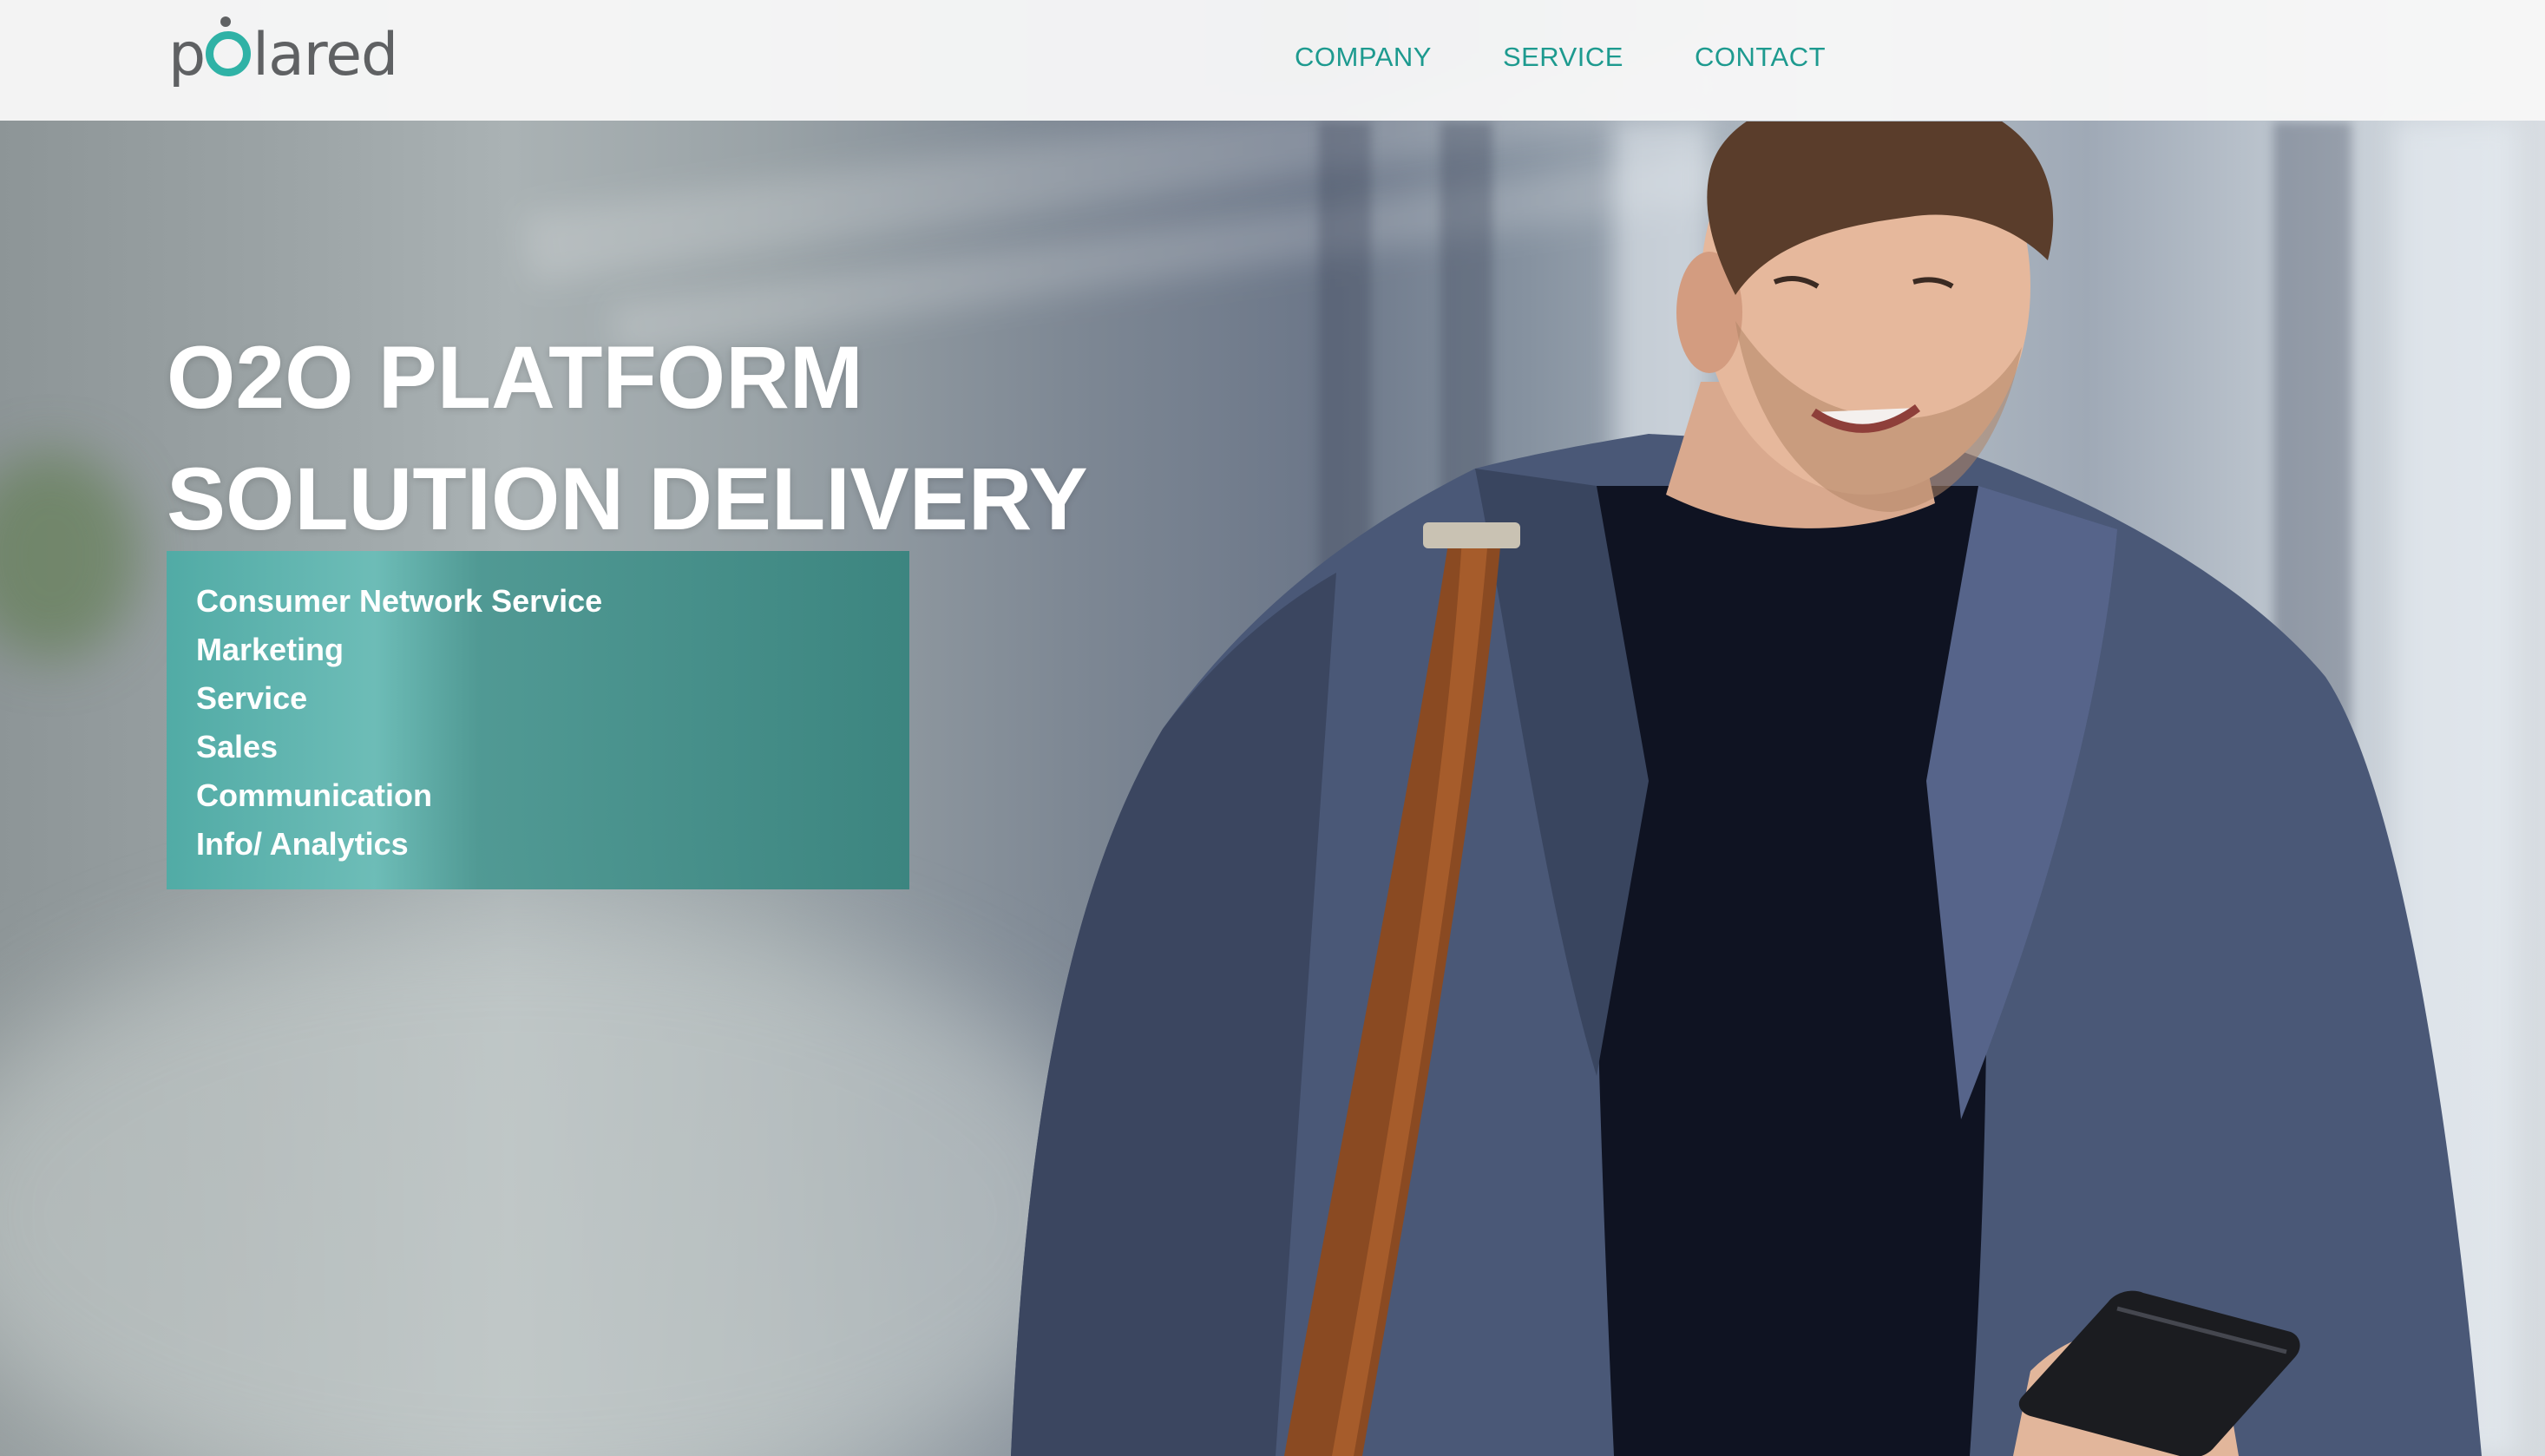  What do you see at coordinates (314, 795) in the screenshot?
I see `service-item-communication: Communication` at bounding box center [314, 795].